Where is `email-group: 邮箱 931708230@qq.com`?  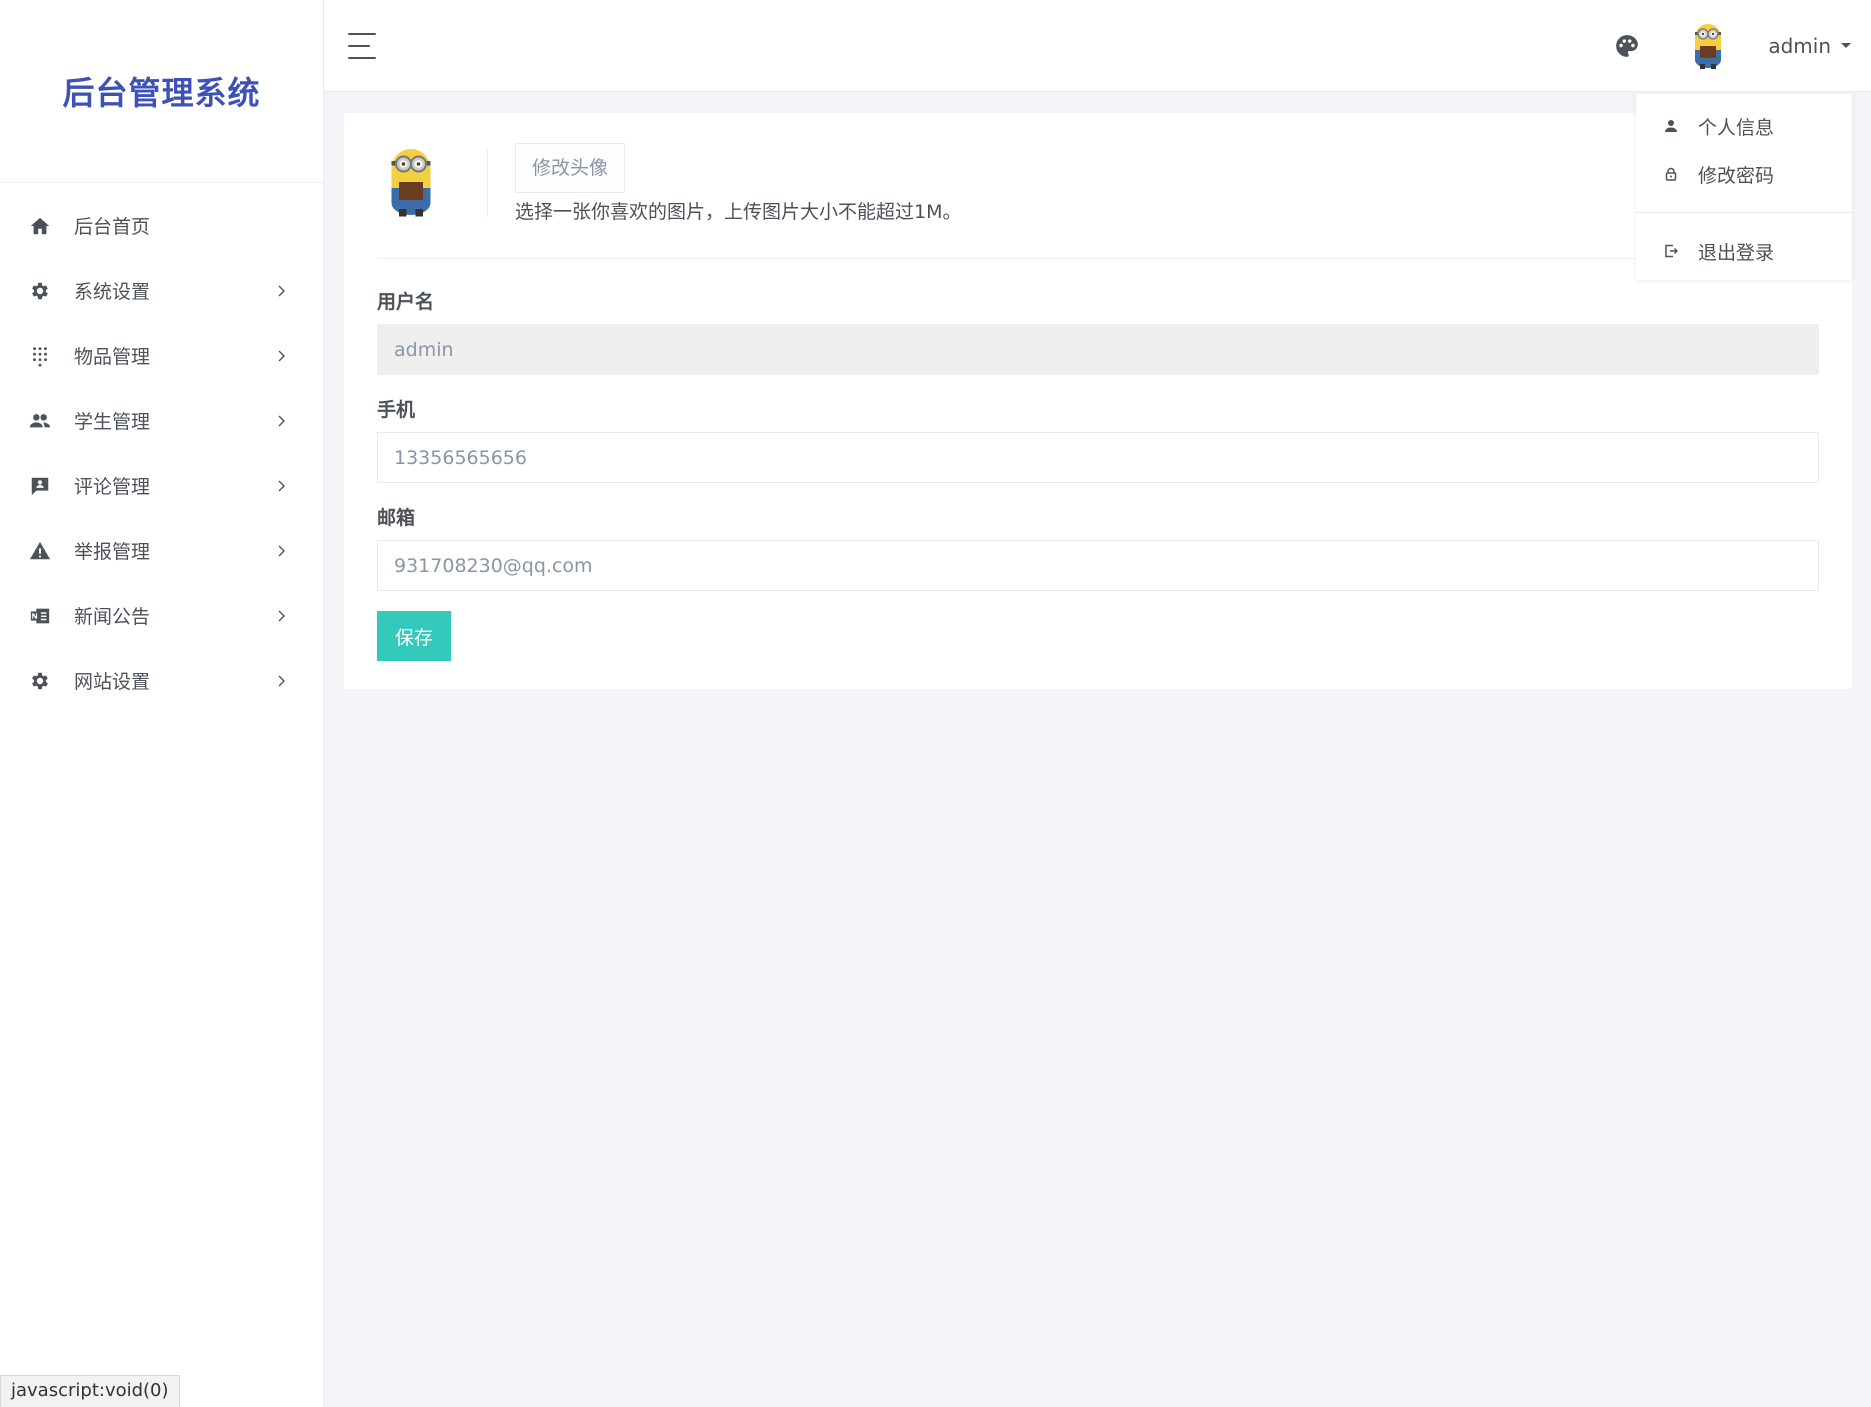
email-group: 邮箱 931708230@qq.com is located at coordinates (1098, 547).